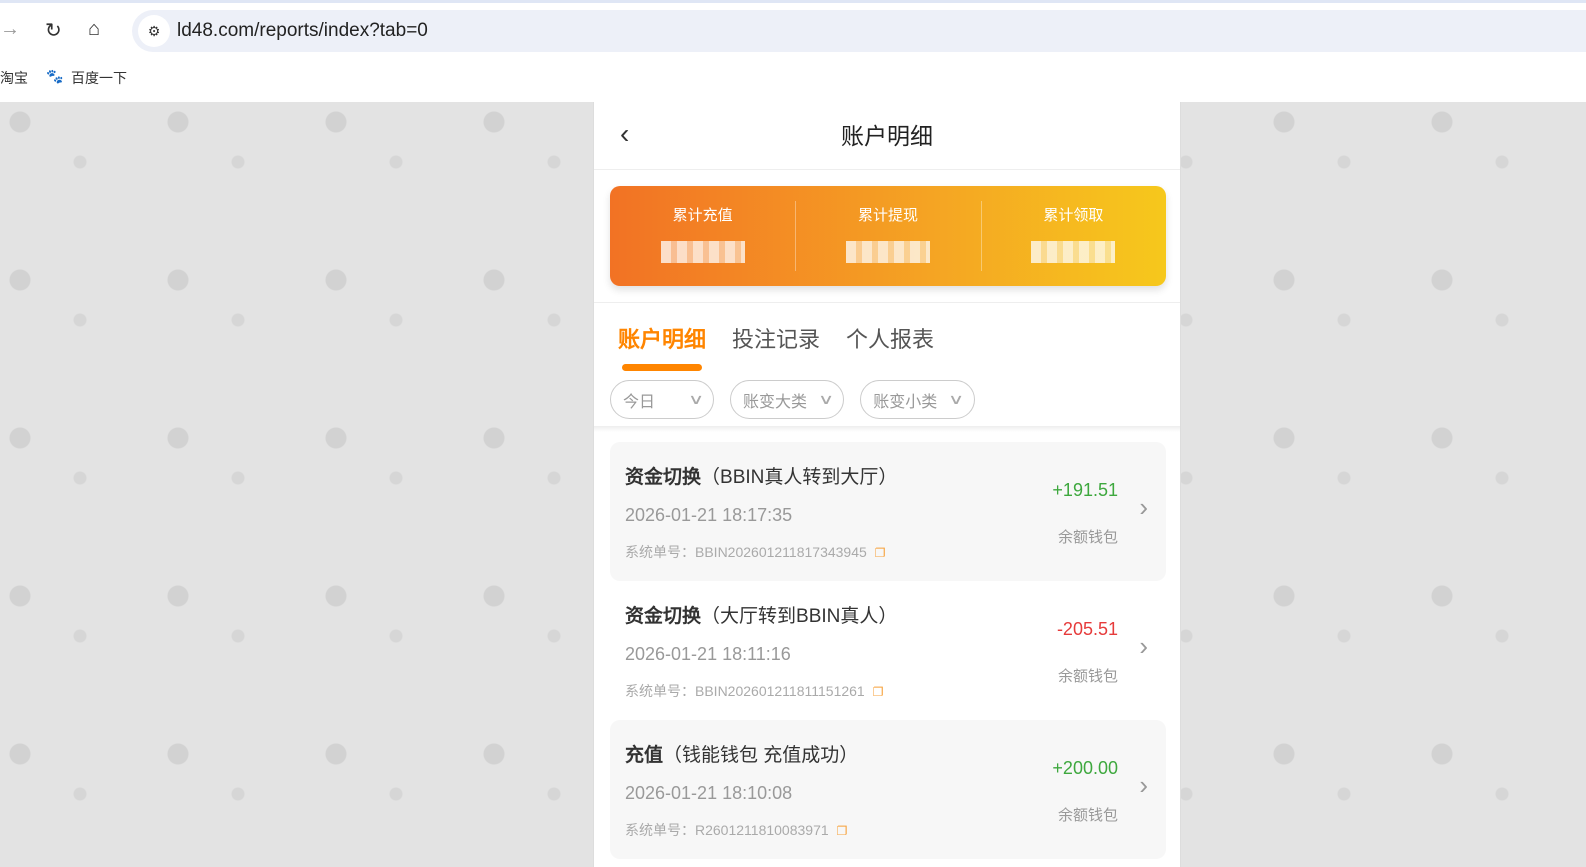  I want to click on tab-bar: 账户明细 投注记录 个人报表, so click(776, 346).